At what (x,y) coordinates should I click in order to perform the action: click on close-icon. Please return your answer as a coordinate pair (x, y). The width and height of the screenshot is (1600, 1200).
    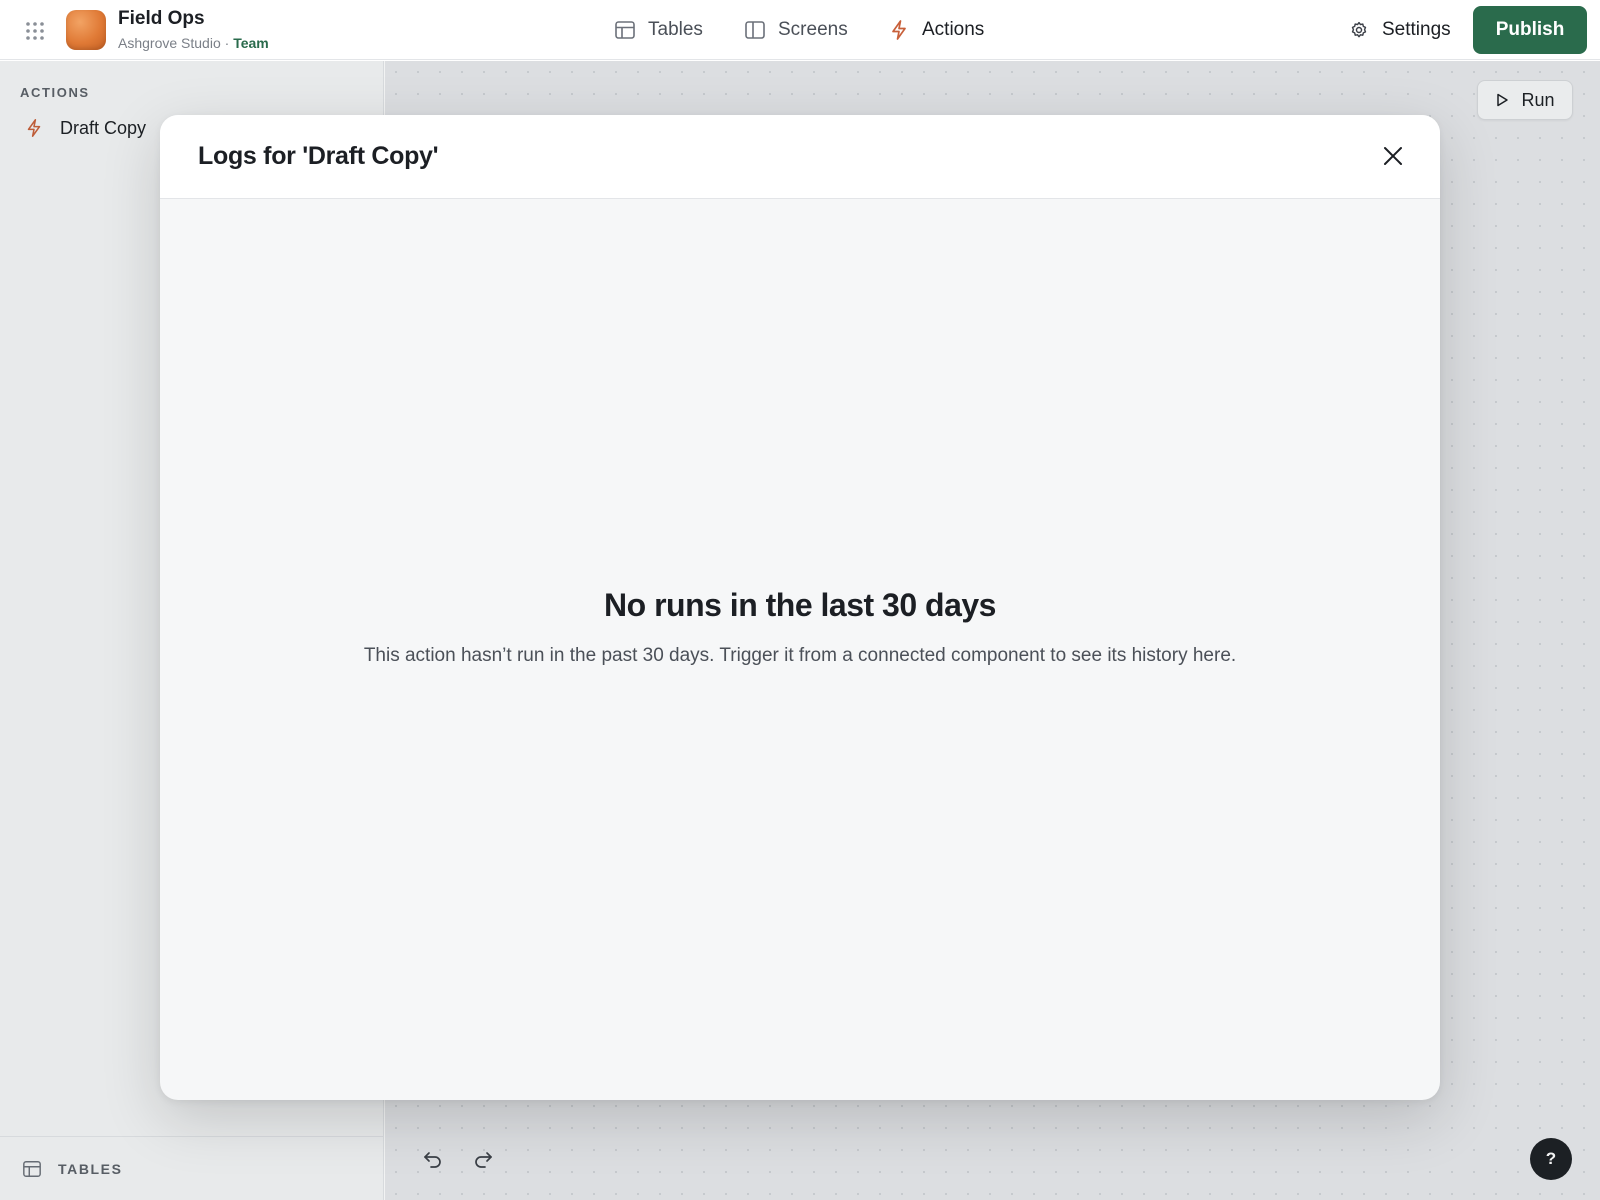
    Looking at the image, I should click on (1393, 156).